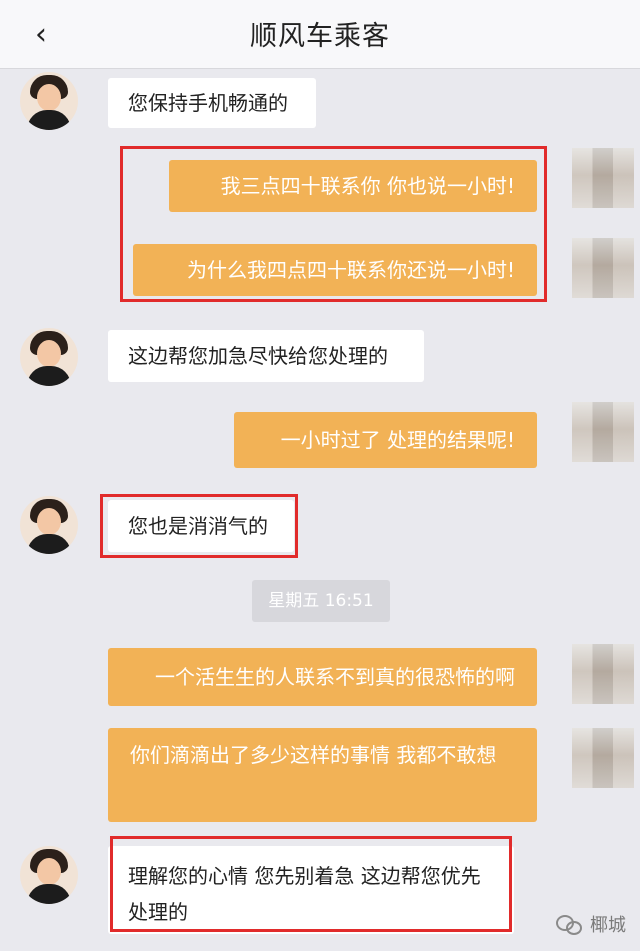 The height and width of the screenshot is (951, 640). I want to click on chat-header: ‹ 顺风车乘客, so click(320, 34).